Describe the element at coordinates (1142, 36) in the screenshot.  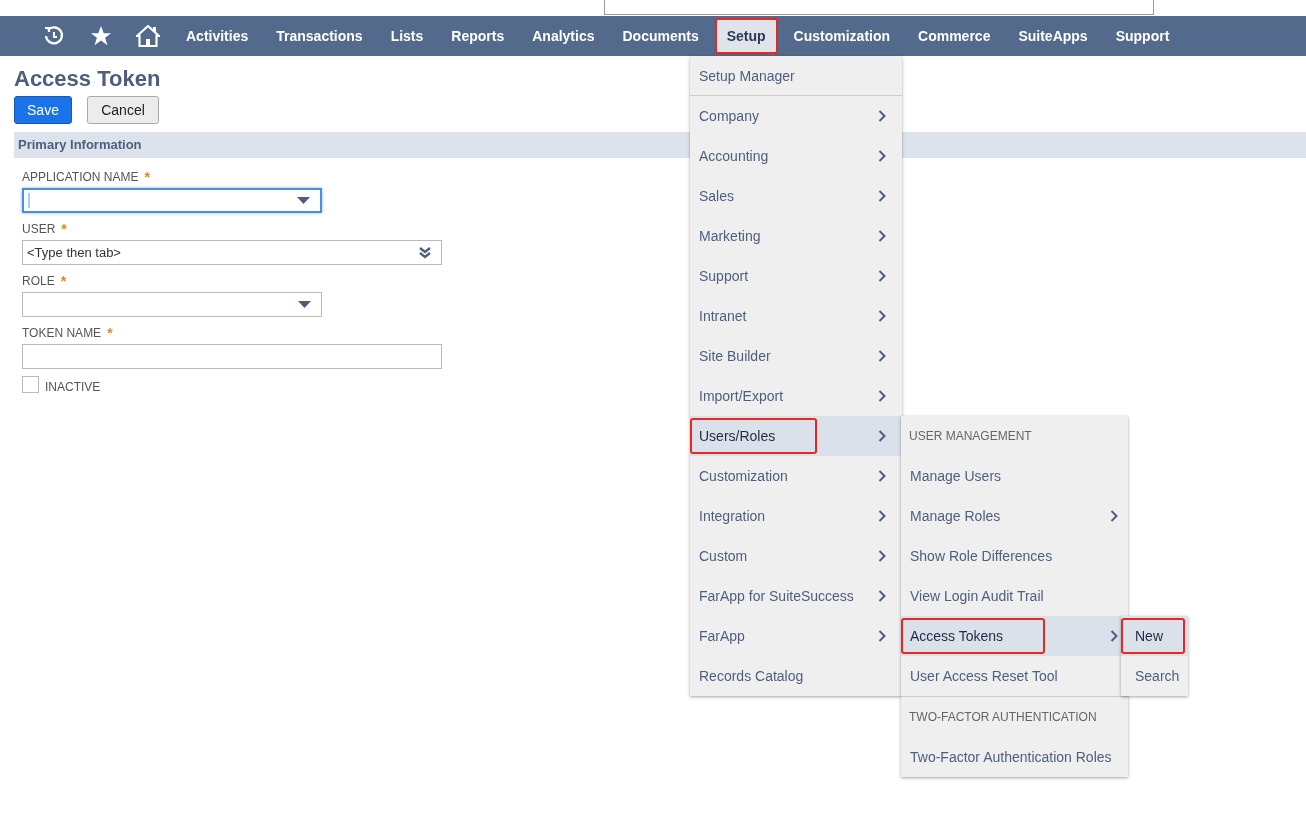
I see `nav-tab: Support` at that location.